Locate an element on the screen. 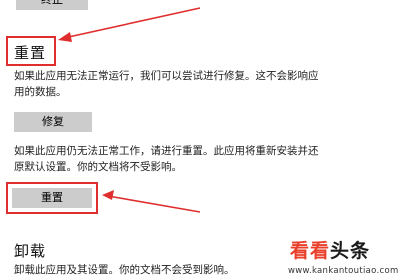 This screenshot has width=420, height=280. uninstall-section-heading: 卸载 is located at coordinates (30, 251).